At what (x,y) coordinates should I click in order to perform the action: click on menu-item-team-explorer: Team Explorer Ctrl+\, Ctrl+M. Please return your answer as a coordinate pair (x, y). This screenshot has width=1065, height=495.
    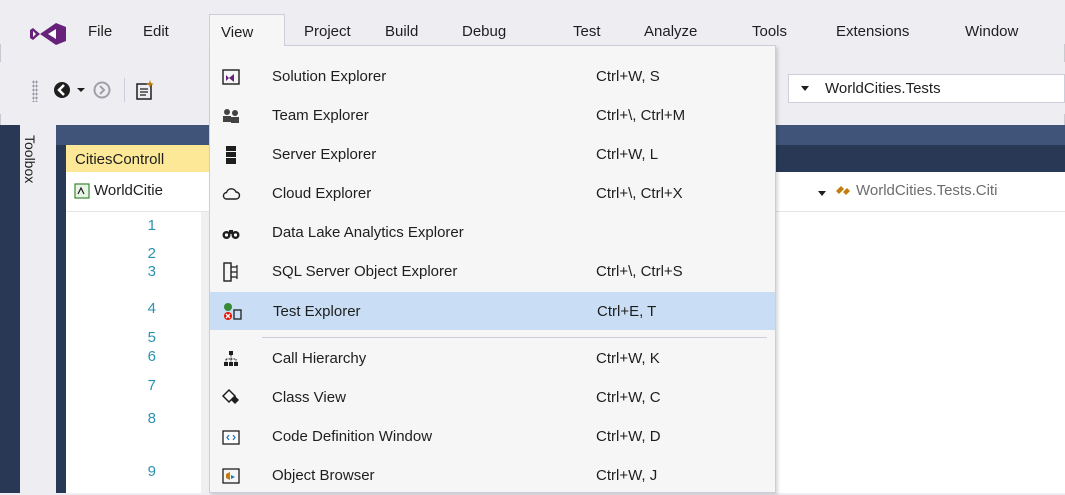
    Looking at the image, I should click on (492, 116).